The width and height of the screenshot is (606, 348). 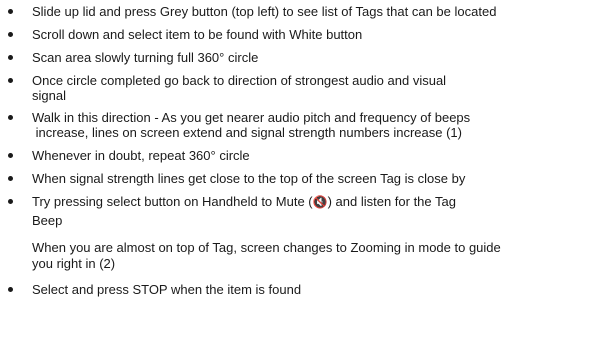 I want to click on mute-speaker-icon: 🔇, so click(x=320, y=202).